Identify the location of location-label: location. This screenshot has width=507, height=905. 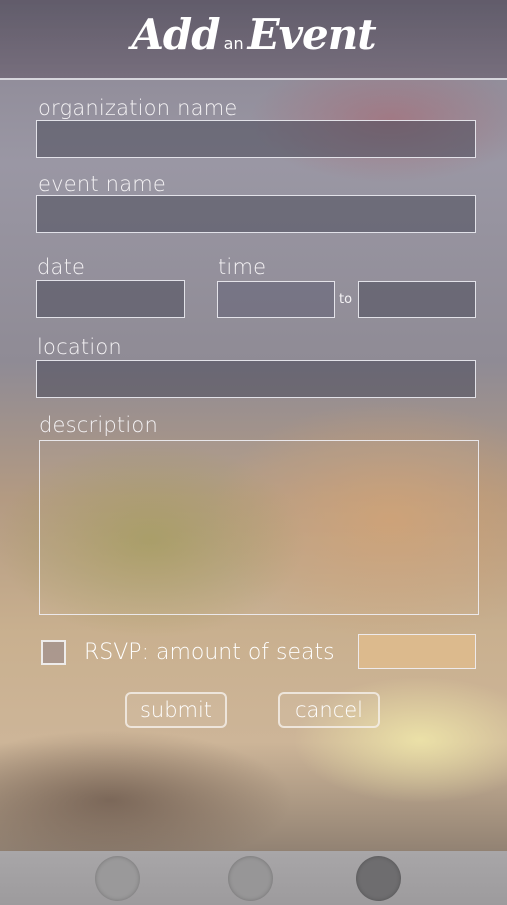
(79, 347).